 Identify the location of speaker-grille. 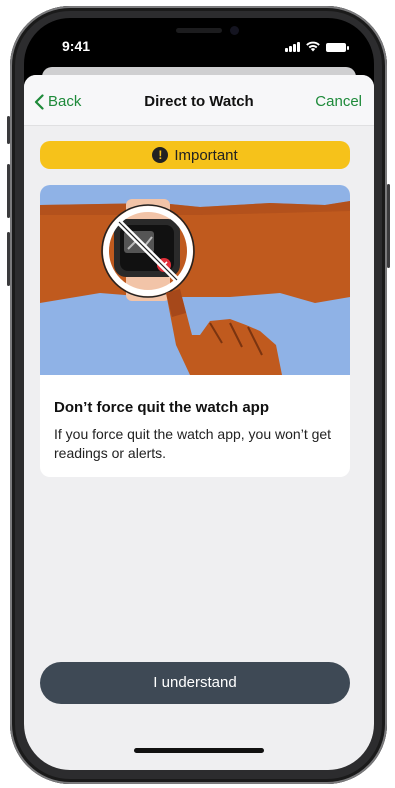
(199, 30).